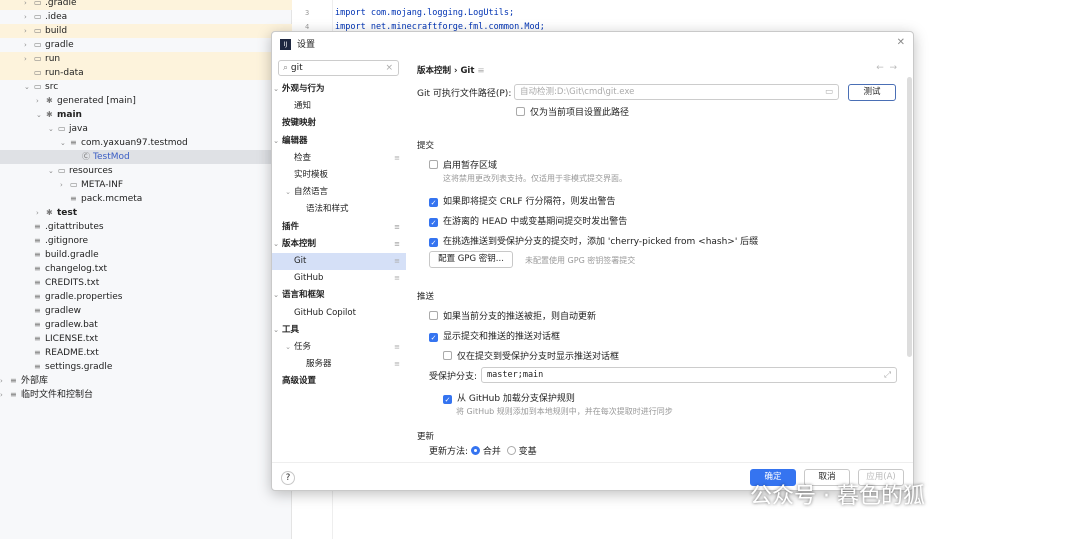  Describe the element at coordinates (146, 185) in the screenshot. I see `tree-item: › ▭ META-INF` at that location.